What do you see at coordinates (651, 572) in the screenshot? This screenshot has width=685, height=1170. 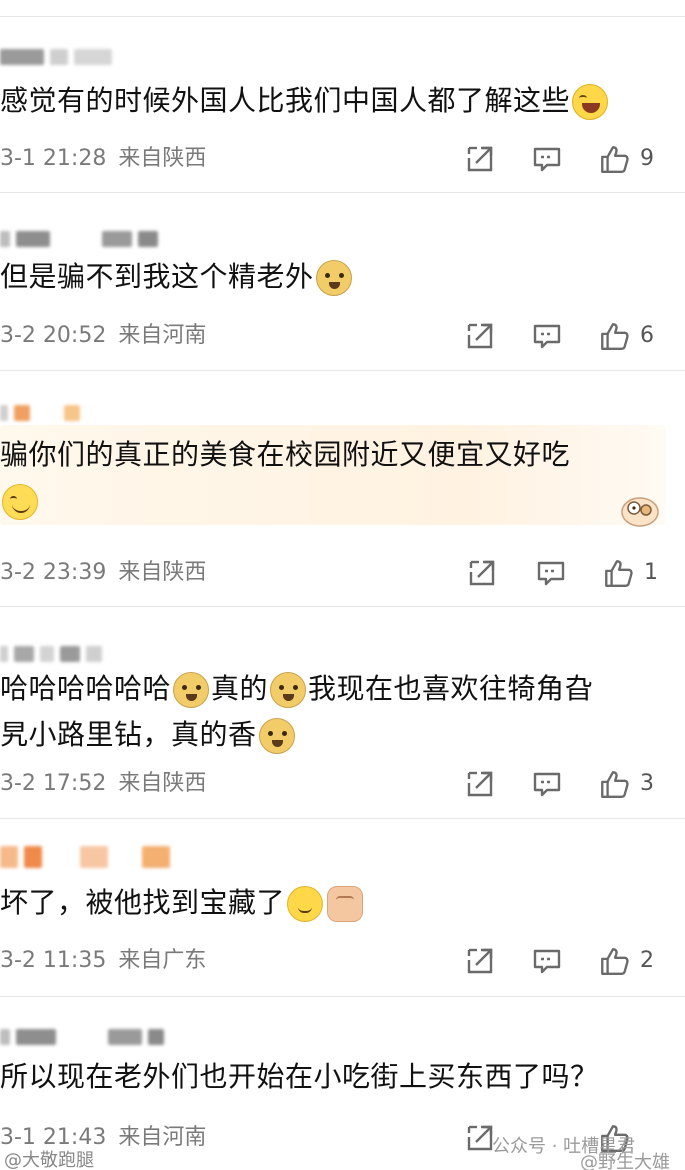 I see `like-count: 1` at bounding box center [651, 572].